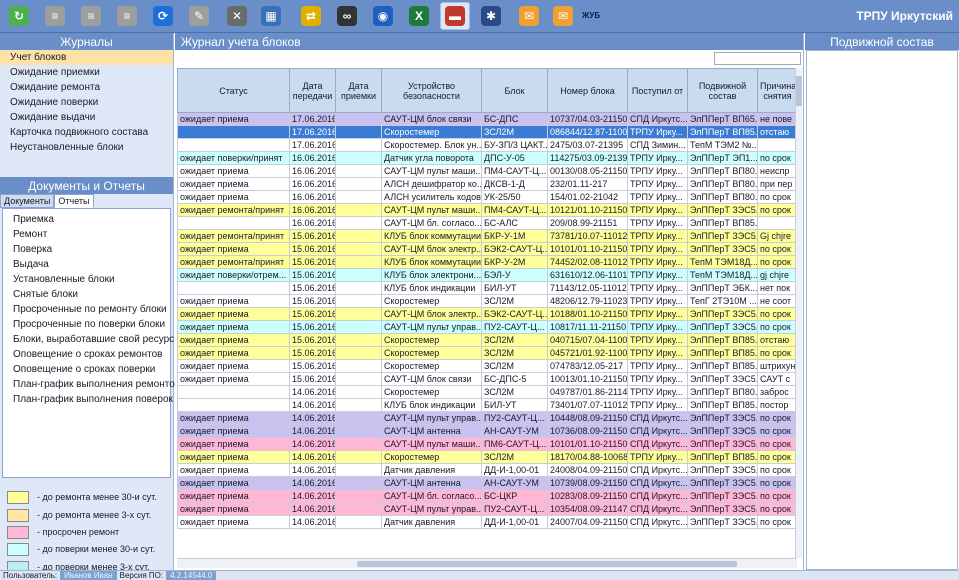  Describe the element at coordinates (91, 384) in the screenshot. I see `report-item: План-график выполнения ремонтов` at that location.